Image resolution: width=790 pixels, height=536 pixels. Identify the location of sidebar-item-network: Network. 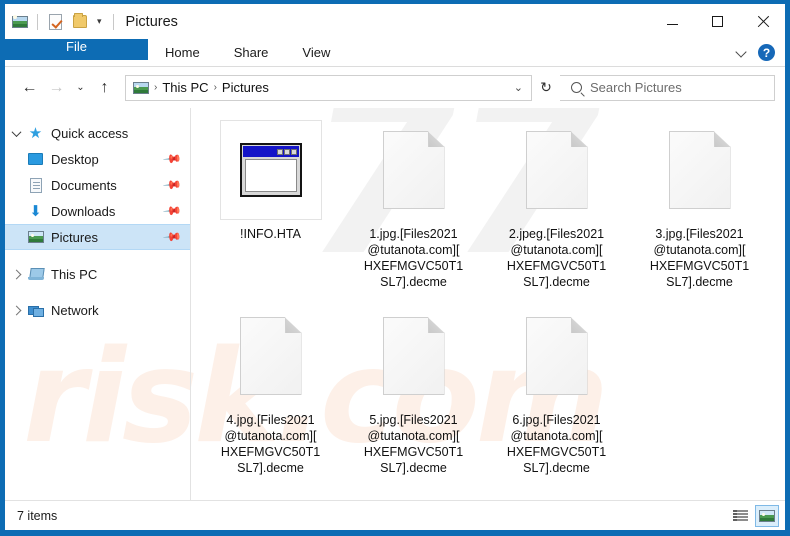
(97, 310).